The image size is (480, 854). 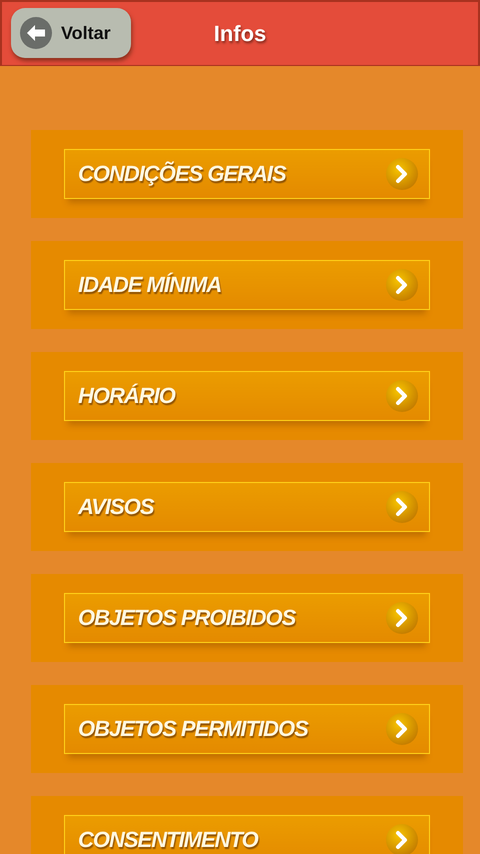 I want to click on menu-button: OBJETOS PERMITIDOS, so click(x=247, y=729).